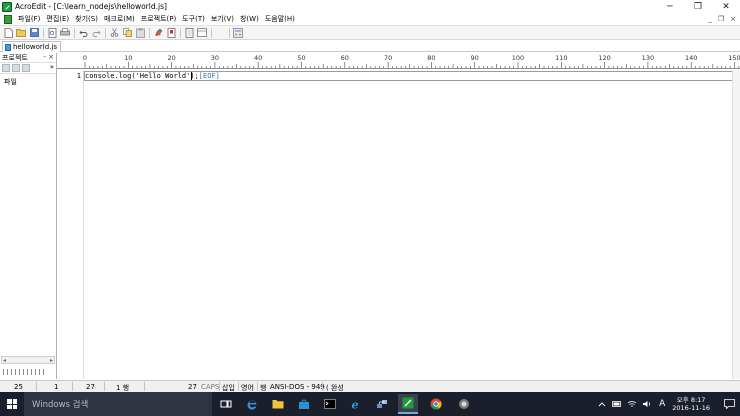 This screenshot has width=740, height=416. What do you see at coordinates (28, 216) in the screenshot?
I see `project-panel: 프로젝트 - × » 파일 ◂ ▸` at bounding box center [28, 216].